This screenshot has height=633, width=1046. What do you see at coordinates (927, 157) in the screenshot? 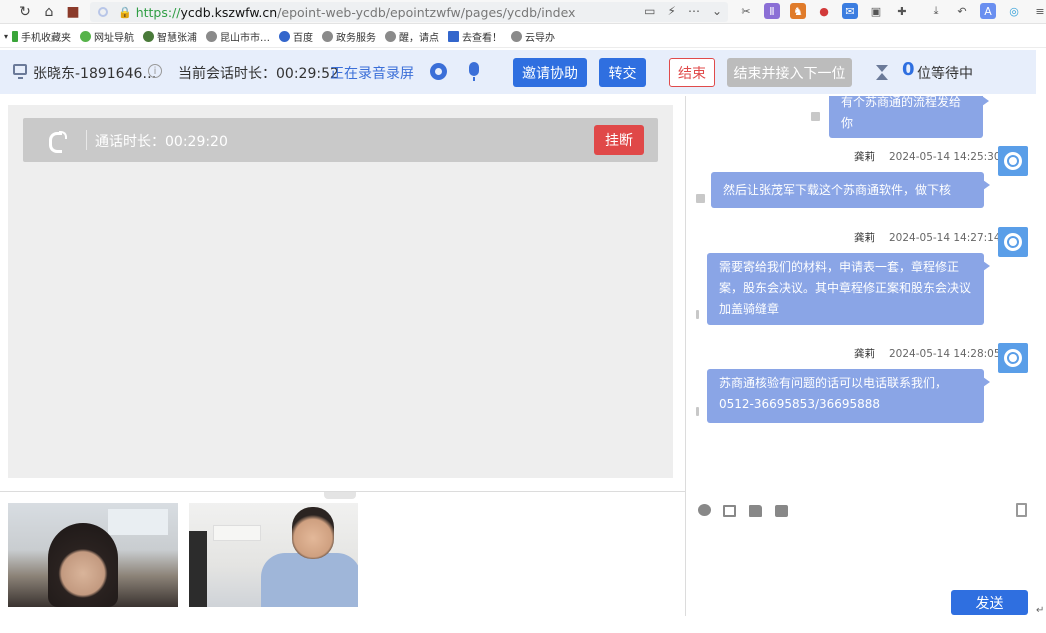
I see `message-meta: 龚莉 2024-05-14 14:25:30` at bounding box center [927, 157].